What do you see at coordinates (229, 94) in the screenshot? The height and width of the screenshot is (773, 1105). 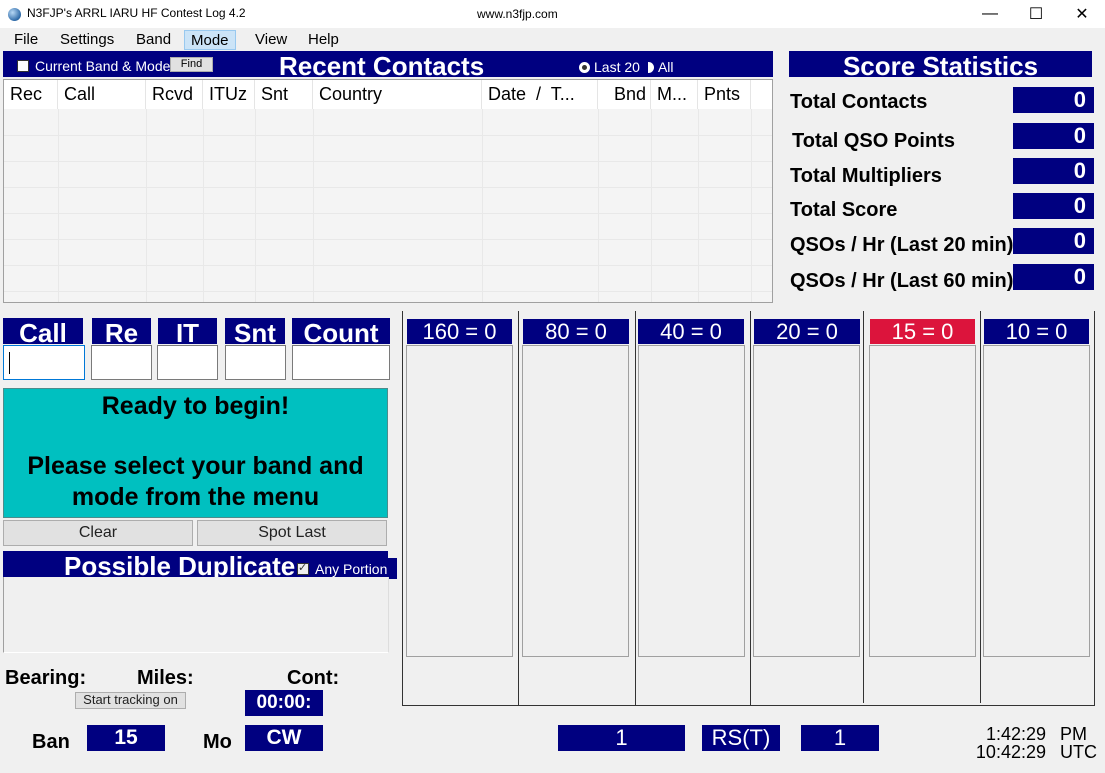 I see `col-ituz: ITUz` at bounding box center [229, 94].